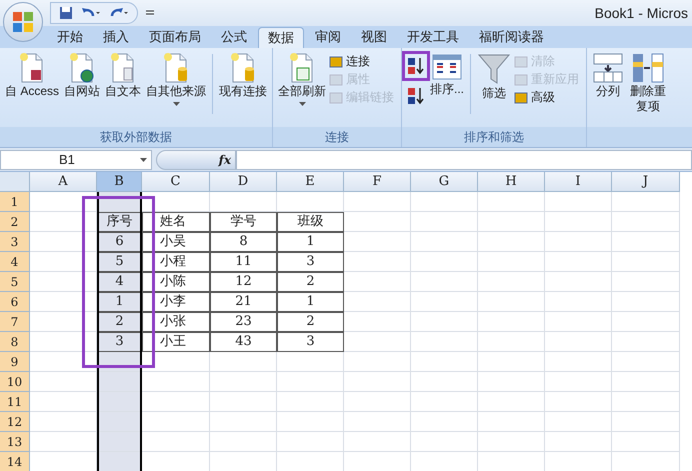  Describe the element at coordinates (176, 262) in the screenshot. I see `table-cell: 小程` at that location.